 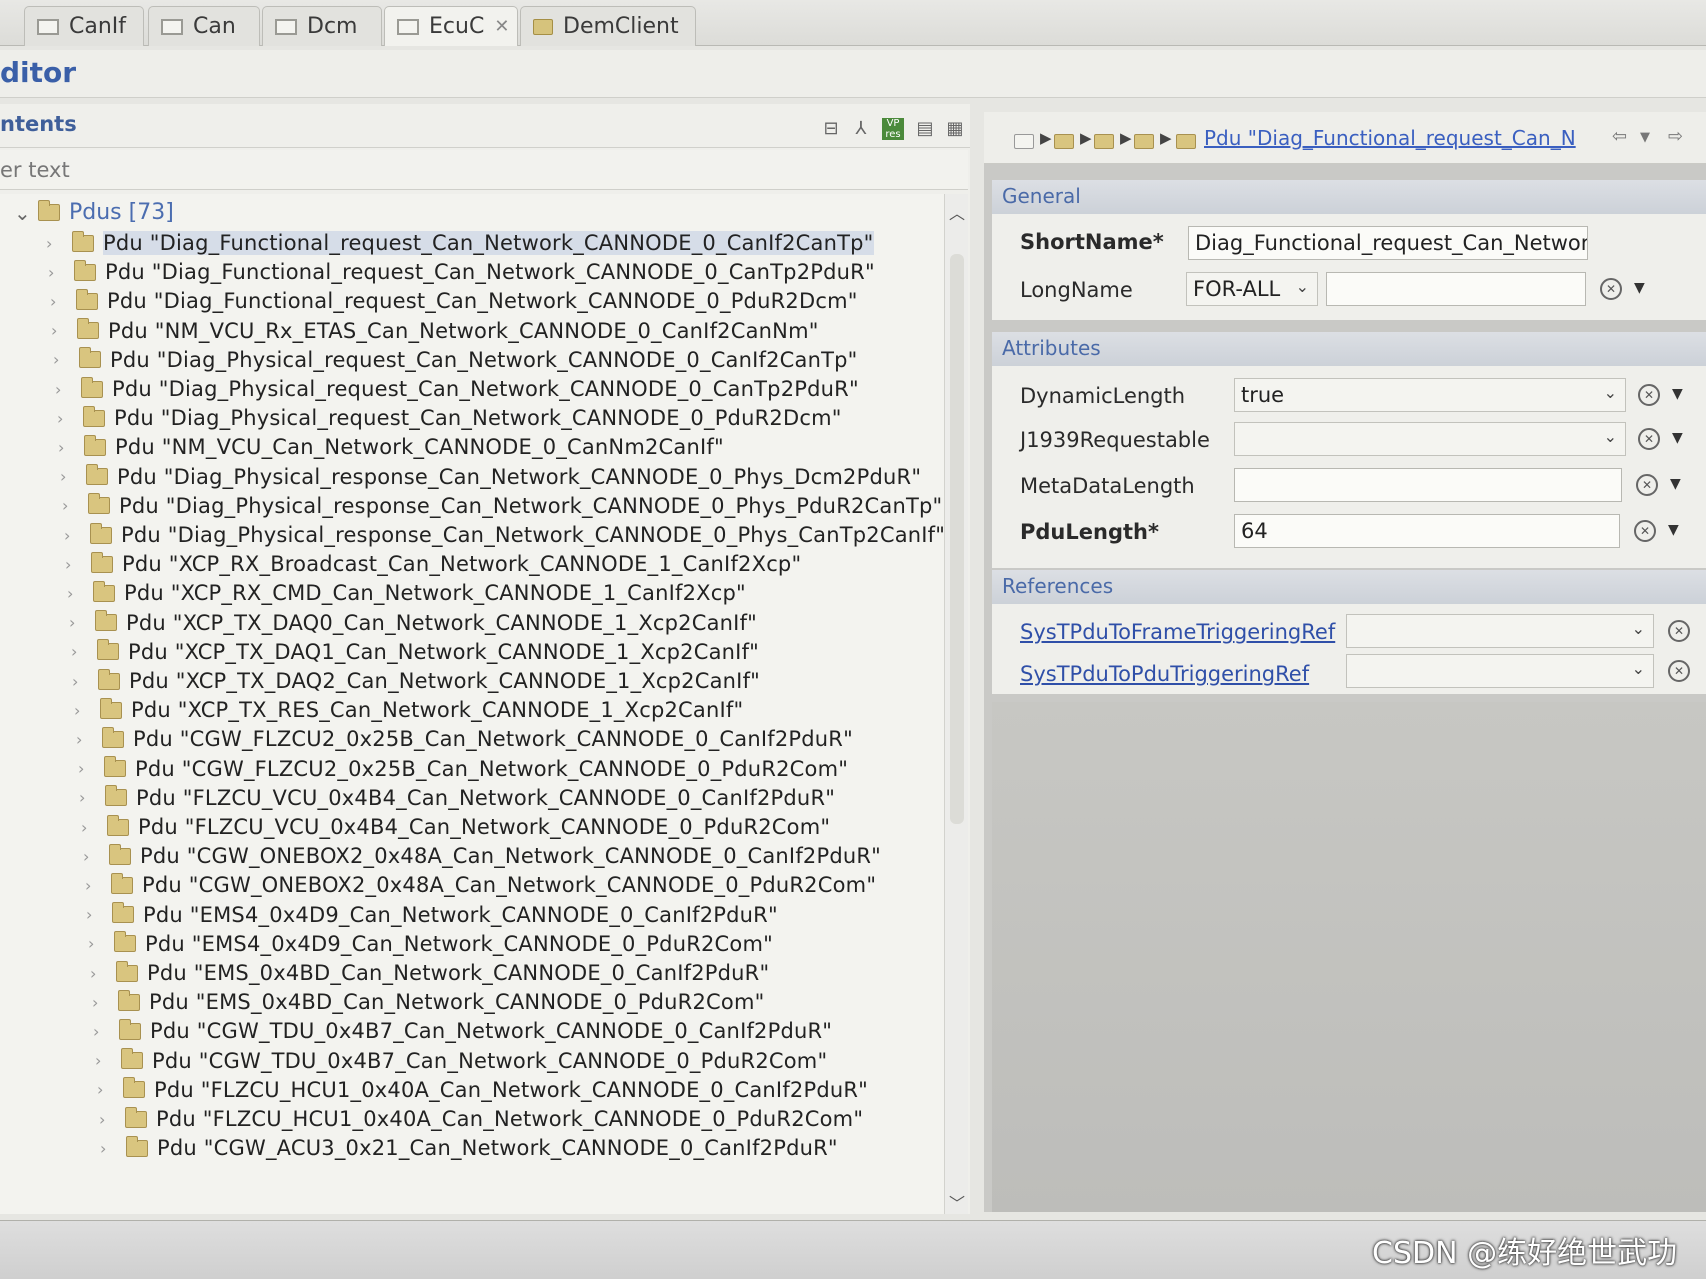 What do you see at coordinates (204, 26) in the screenshot?
I see `tab-can: Can` at bounding box center [204, 26].